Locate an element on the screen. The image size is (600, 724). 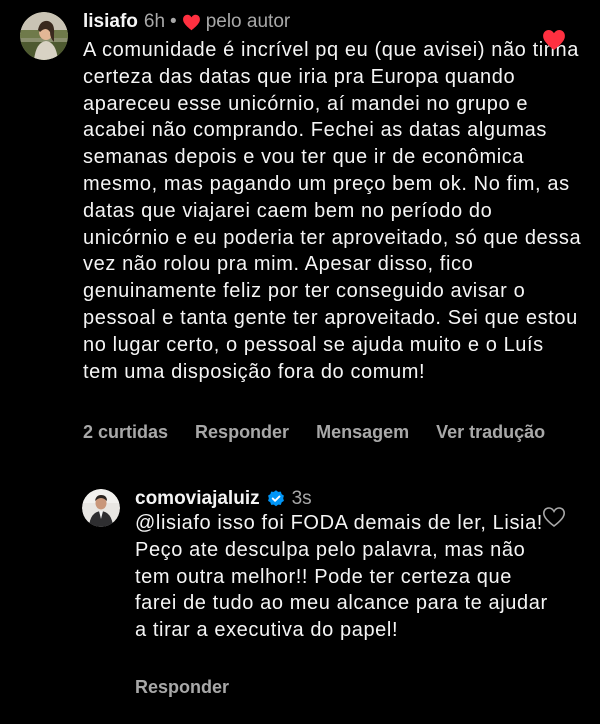
comment-header: comoviajaluiz 3s is located at coordinates (223, 499).